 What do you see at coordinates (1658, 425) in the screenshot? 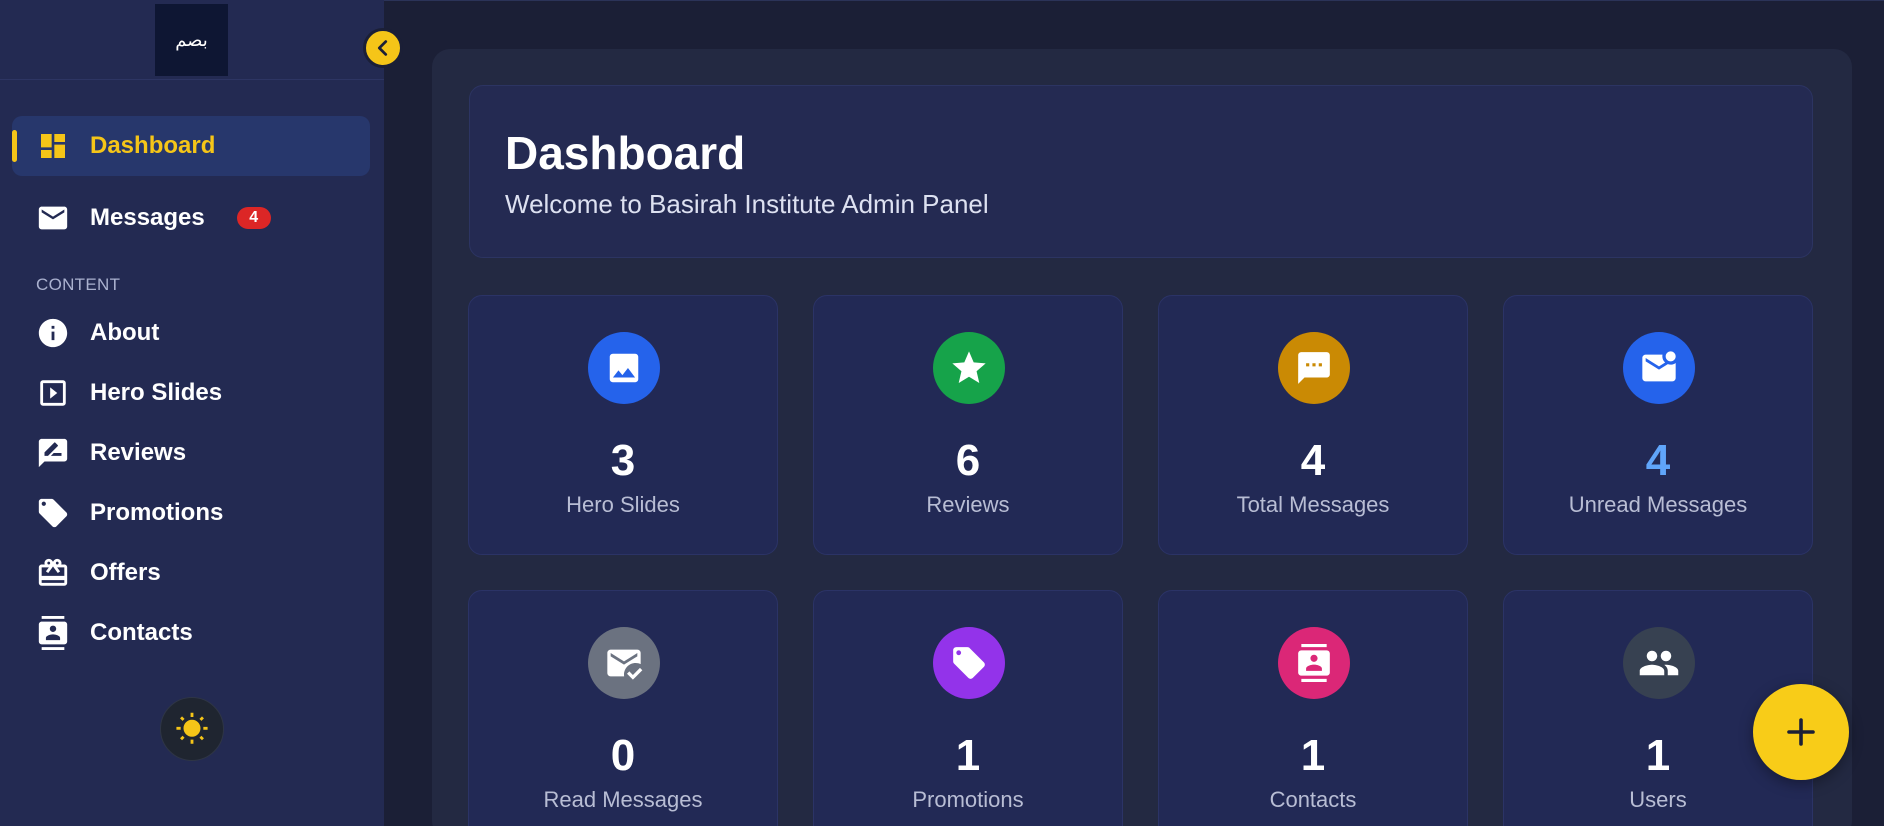
I see `stat-card-unread-messages: 4 Unread Messages` at bounding box center [1658, 425].